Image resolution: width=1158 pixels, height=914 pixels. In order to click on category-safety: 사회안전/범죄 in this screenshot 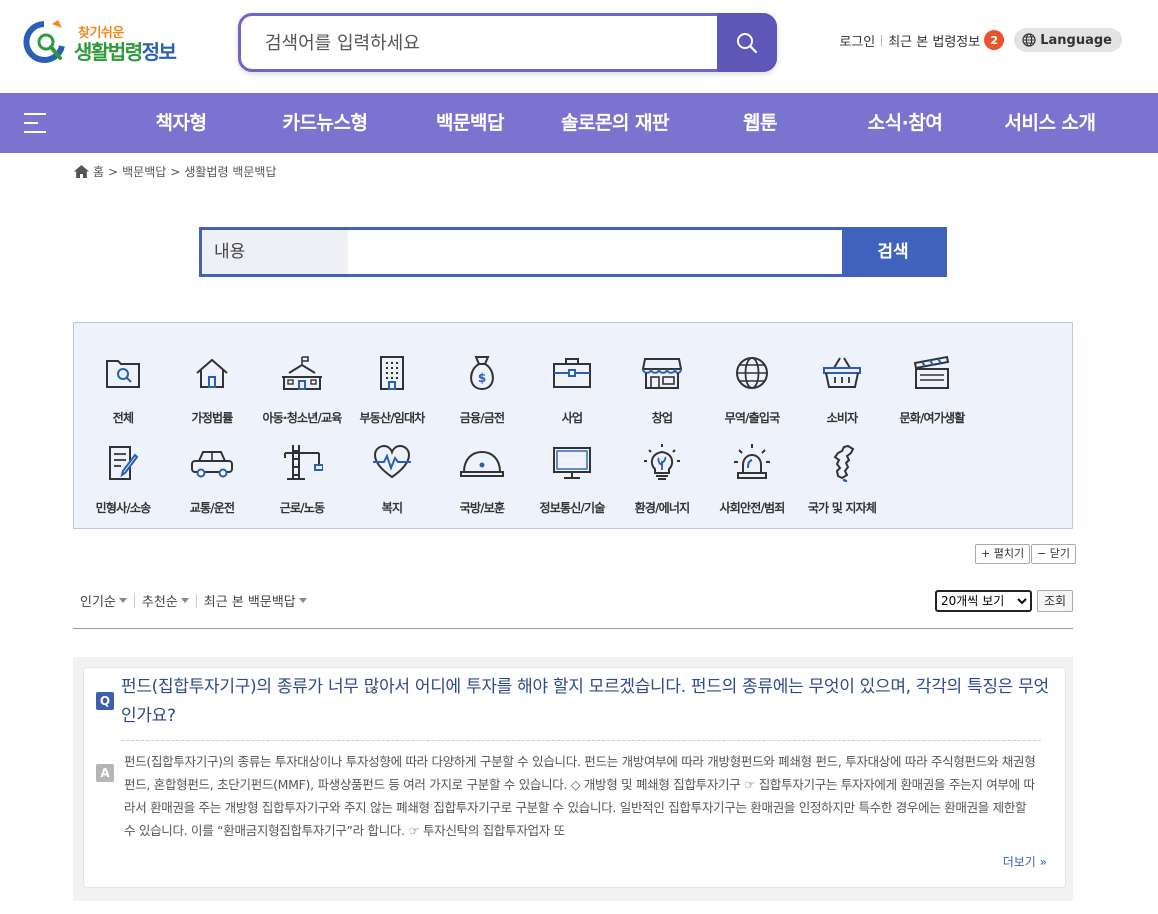, I will do `click(752, 483)`.